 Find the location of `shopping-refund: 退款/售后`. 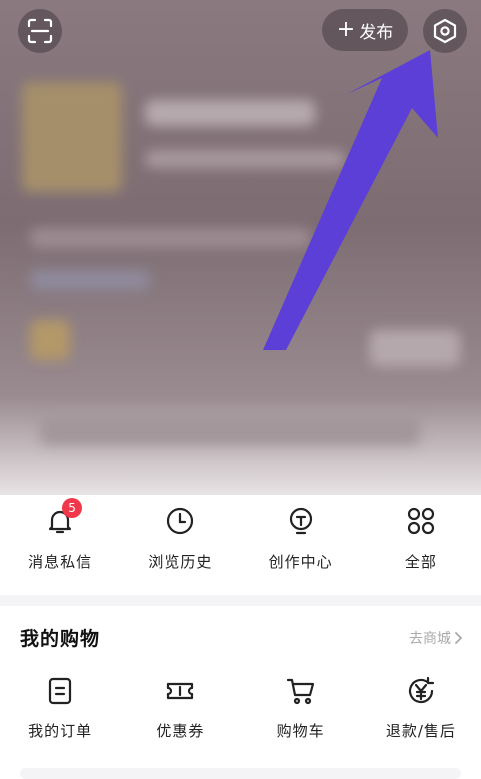

shopping-refund: 退款/售后 is located at coordinates (421, 708).